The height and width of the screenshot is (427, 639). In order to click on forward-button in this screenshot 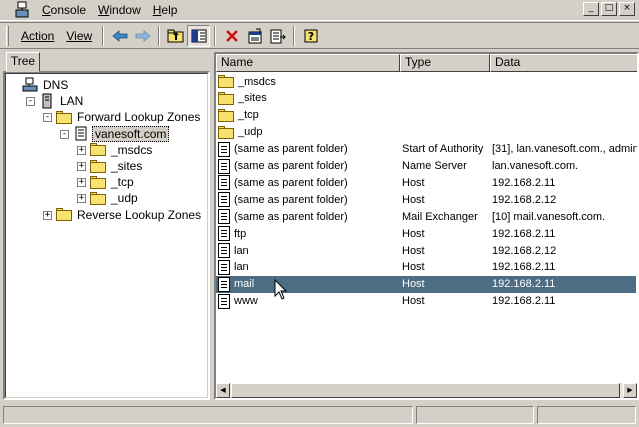, I will do `click(142, 36)`.